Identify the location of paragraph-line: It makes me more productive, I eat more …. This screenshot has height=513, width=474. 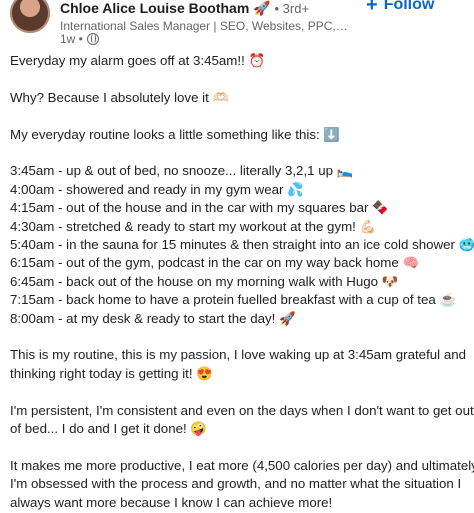
(242, 465).